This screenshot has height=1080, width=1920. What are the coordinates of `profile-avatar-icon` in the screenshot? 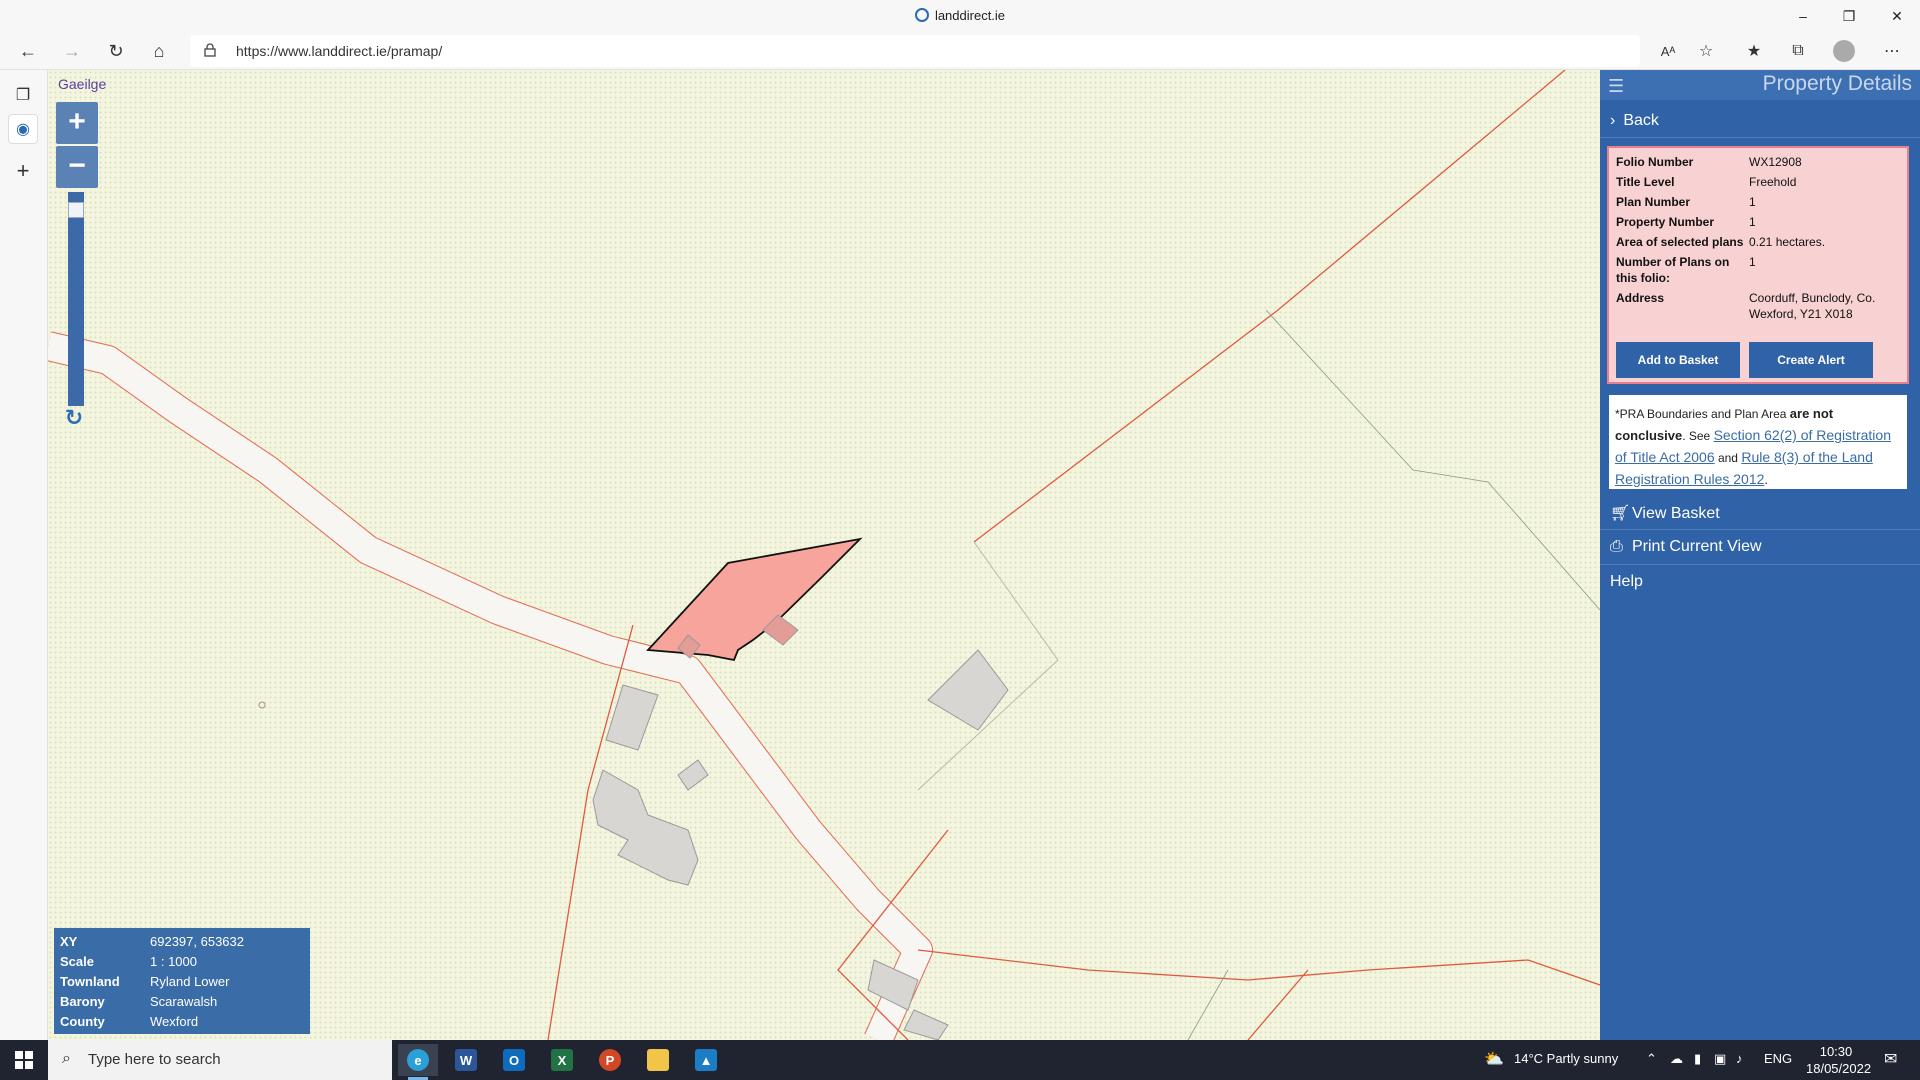 It's located at (1844, 51).